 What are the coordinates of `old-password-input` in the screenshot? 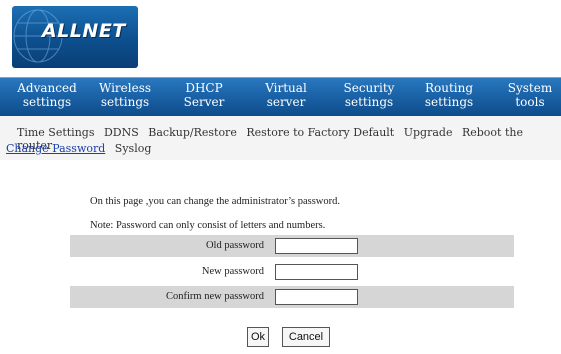 It's located at (316, 246).